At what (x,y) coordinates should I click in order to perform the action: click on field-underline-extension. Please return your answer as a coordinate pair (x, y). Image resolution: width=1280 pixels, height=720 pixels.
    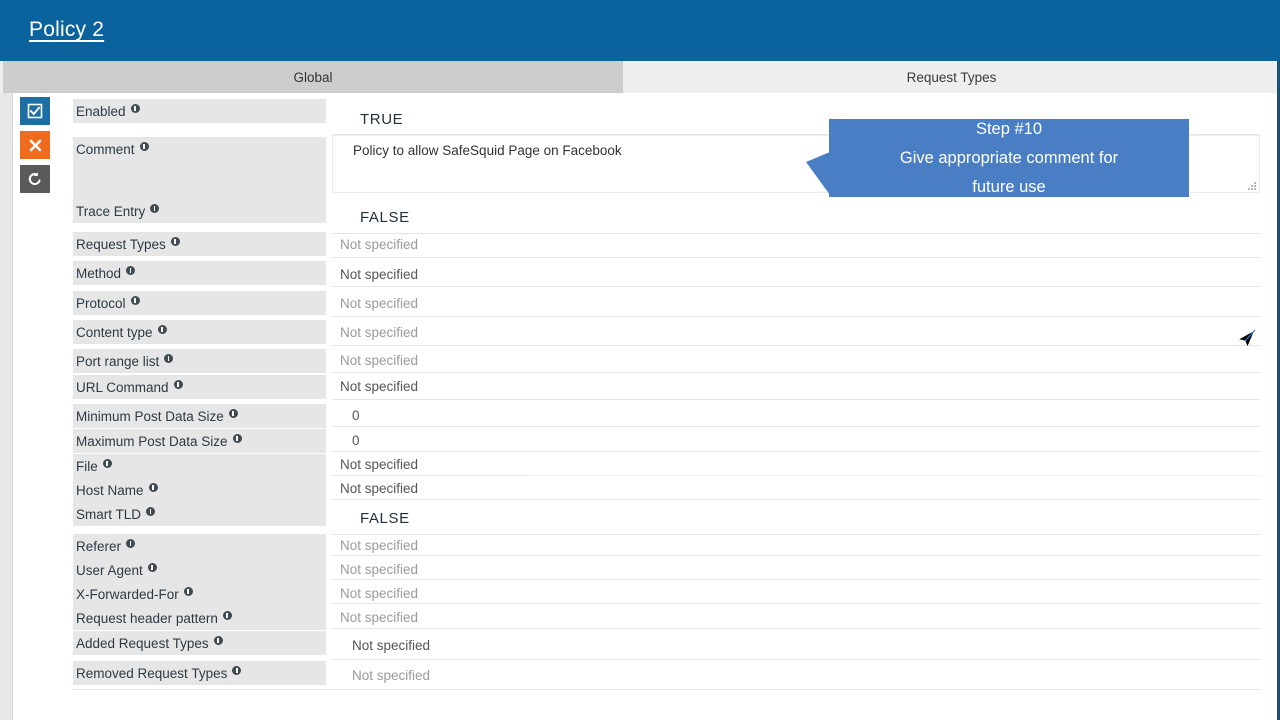
    Looking at the image, I should click on (894, 475).